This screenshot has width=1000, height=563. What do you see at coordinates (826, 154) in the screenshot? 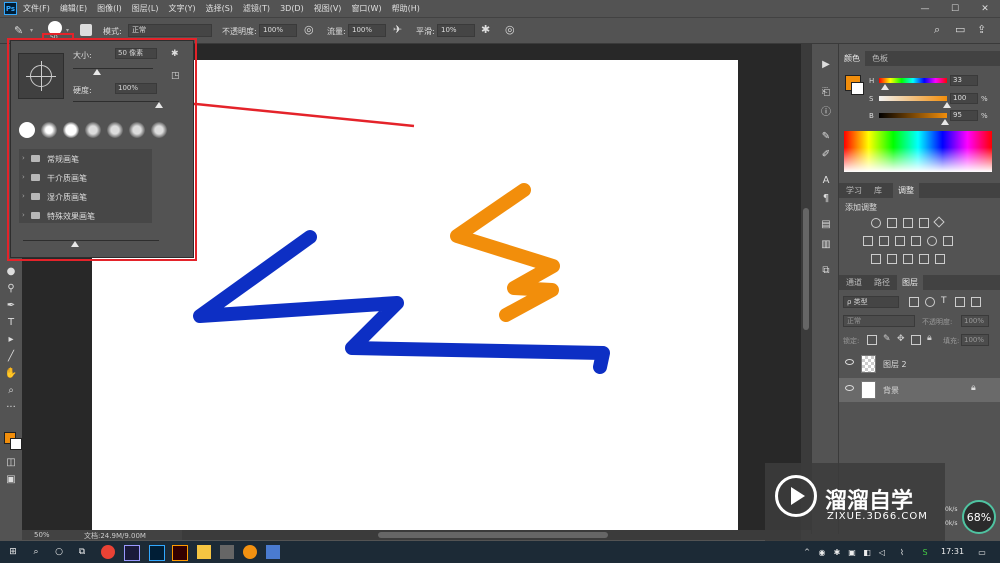
I see `brush-settings-icon: ✐` at bounding box center [826, 154].